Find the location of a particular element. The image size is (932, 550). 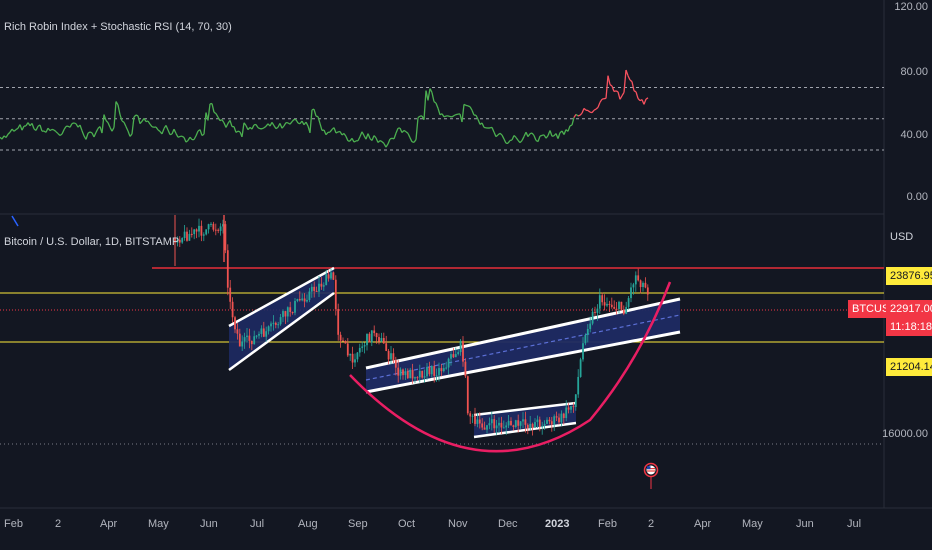

time-label: May is located at coordinates (752, 524).